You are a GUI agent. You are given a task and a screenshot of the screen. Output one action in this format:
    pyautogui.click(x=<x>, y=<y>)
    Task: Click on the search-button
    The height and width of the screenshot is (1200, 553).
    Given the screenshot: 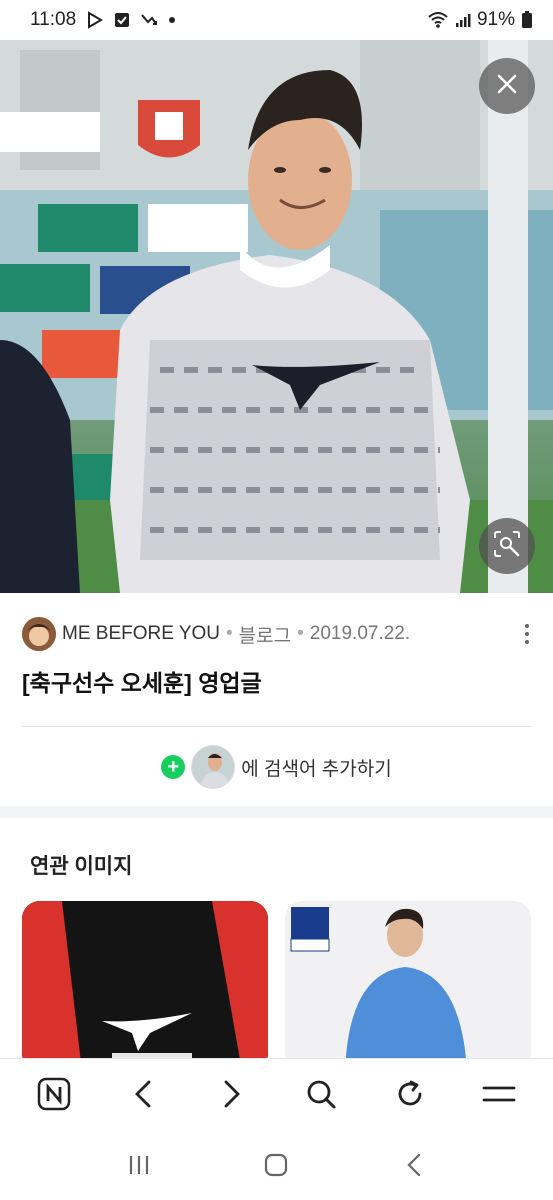 What is the action you would take?
    pyautogui.click(x=321, y=1097)
    